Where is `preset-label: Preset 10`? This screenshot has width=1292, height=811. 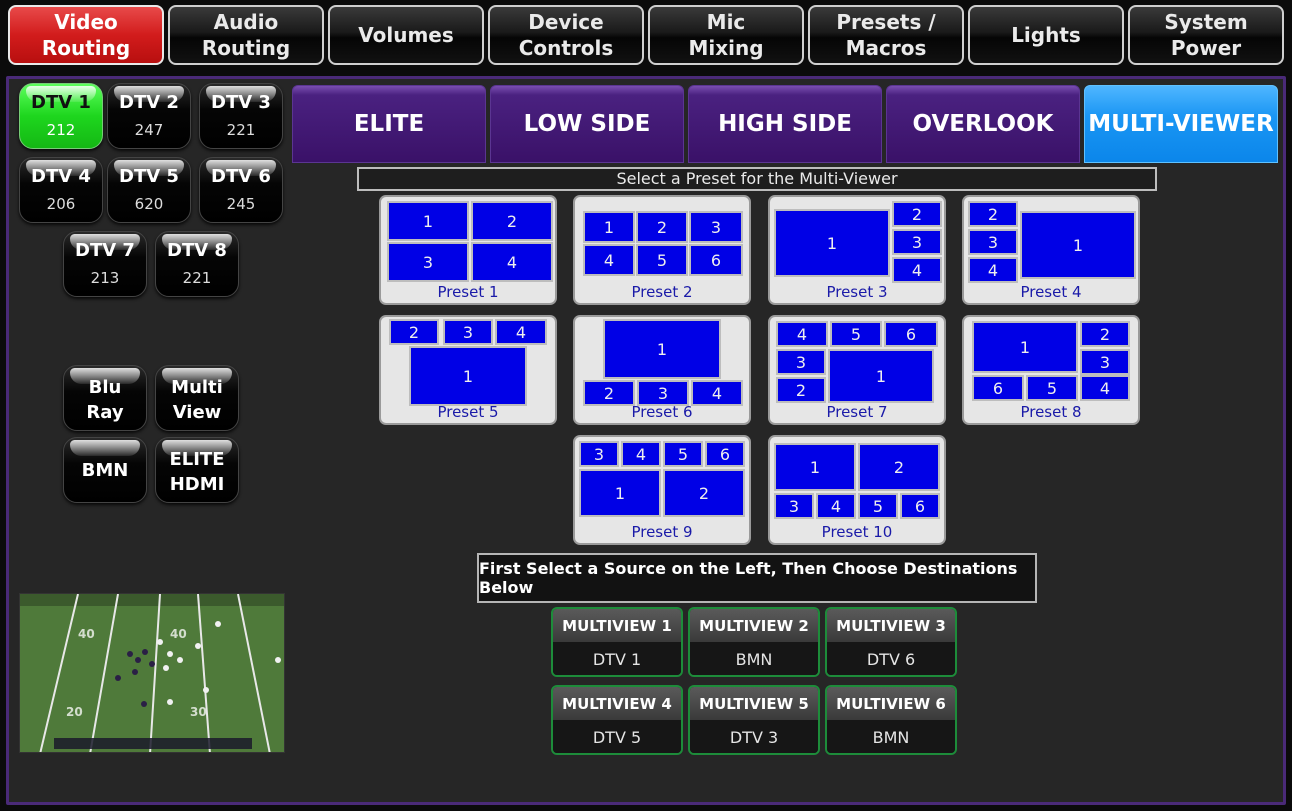 preset-label: Preset 10 is located at coordinates (857, 532).